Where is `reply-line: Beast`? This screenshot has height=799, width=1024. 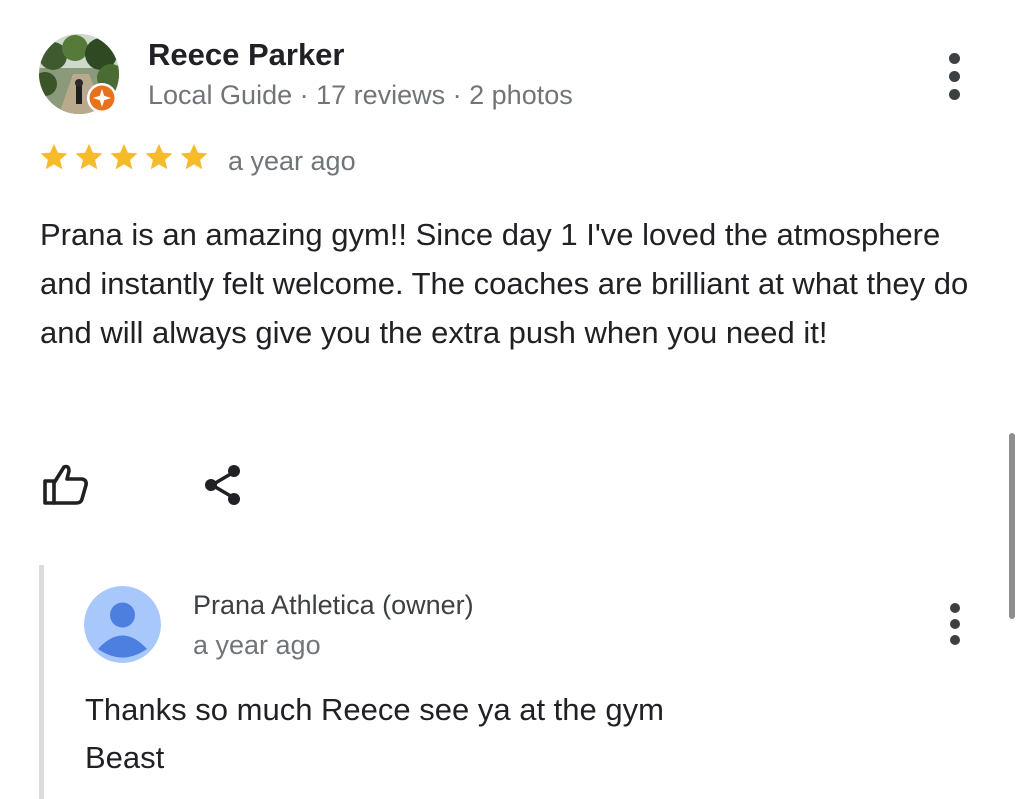
reply-line: Beast is located at coordinates (125, 757).